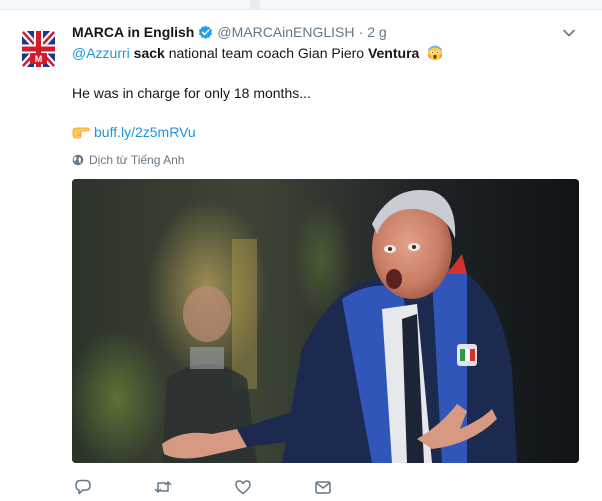 The width and height of the screenshot is (602, 501). I want to click on verified-badge-icon, so click(205, 32).